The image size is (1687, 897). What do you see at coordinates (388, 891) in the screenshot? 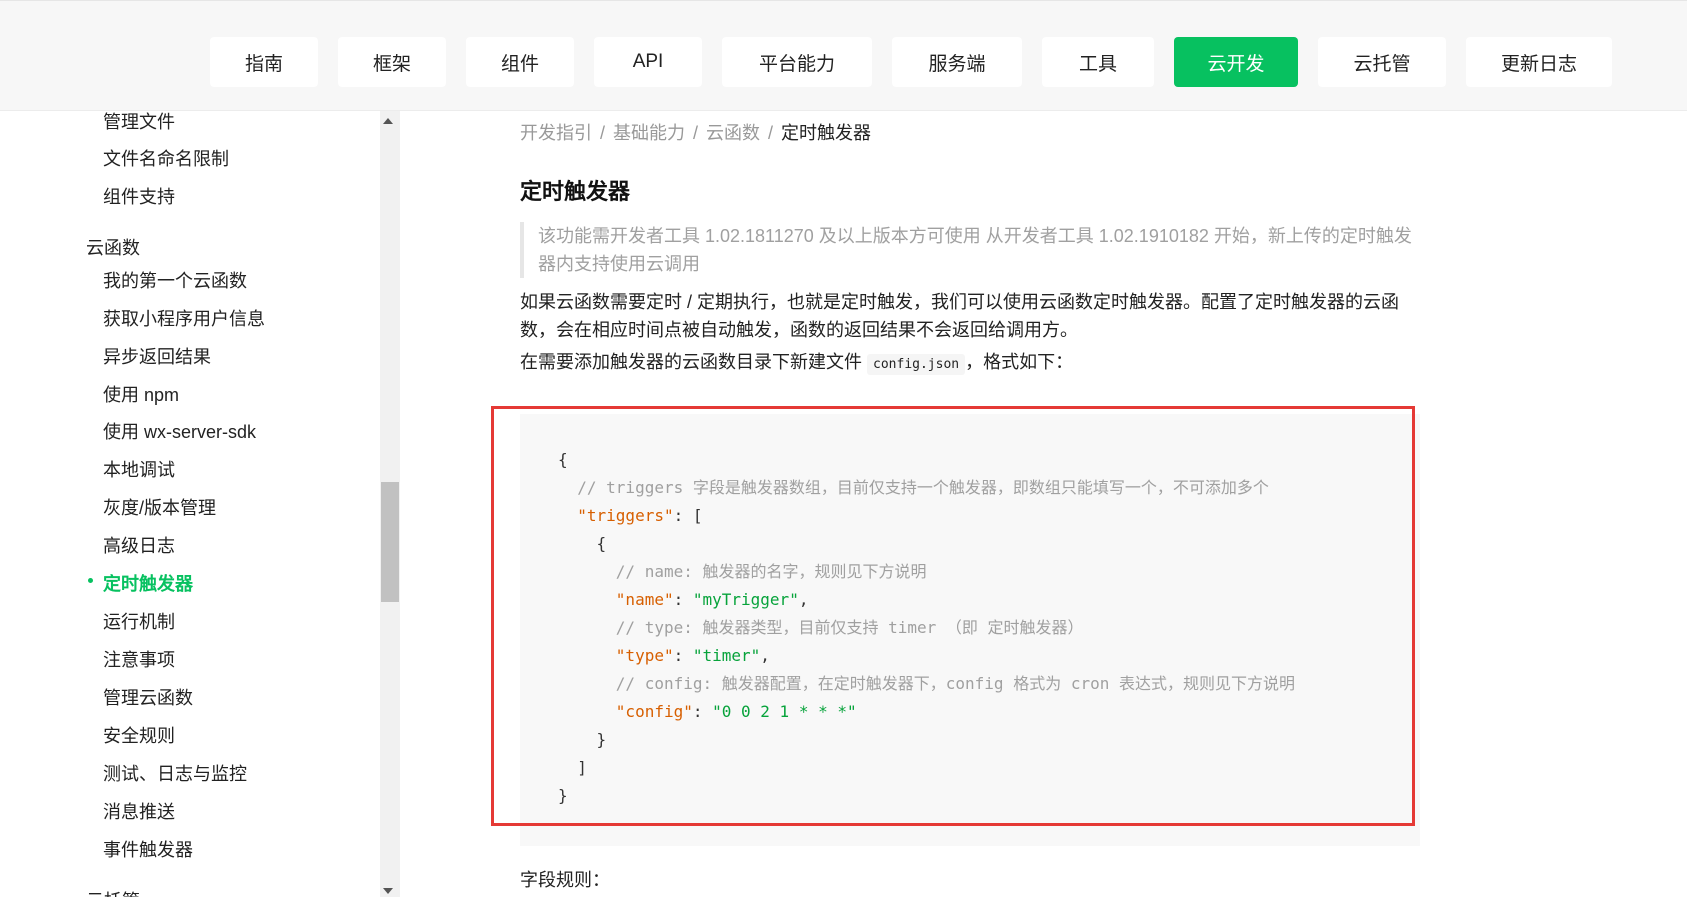
I see `scroll-down-arrow-icon` at bounding box center [388, 891].